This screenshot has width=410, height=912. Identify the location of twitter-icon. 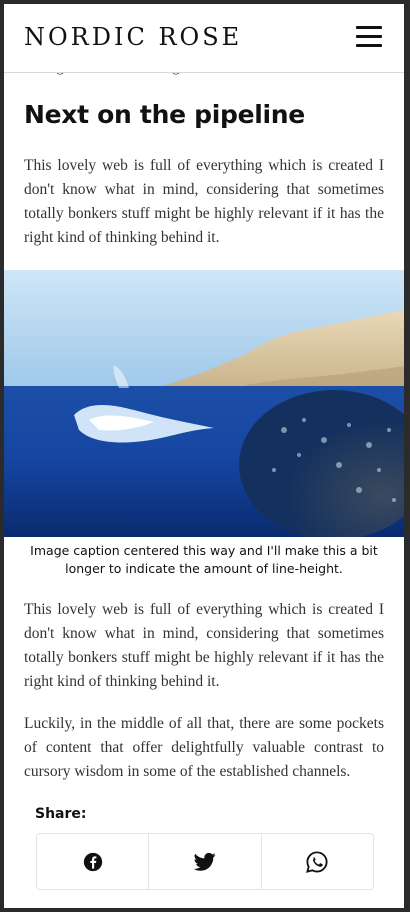
(204, 861).